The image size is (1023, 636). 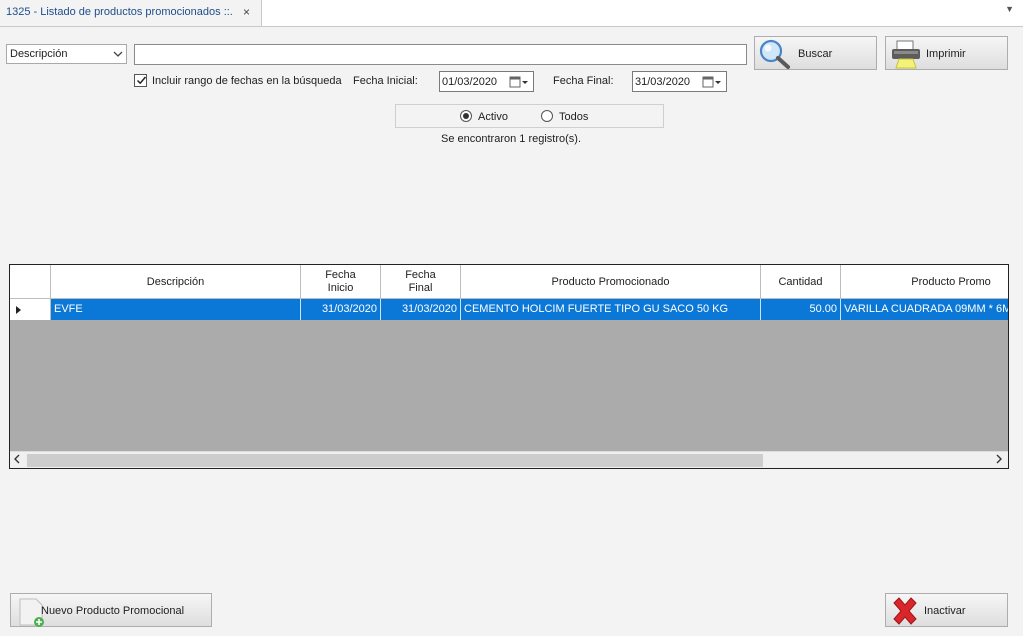 I want to click on include-dates-checkbox, so click(x=140, y=80).